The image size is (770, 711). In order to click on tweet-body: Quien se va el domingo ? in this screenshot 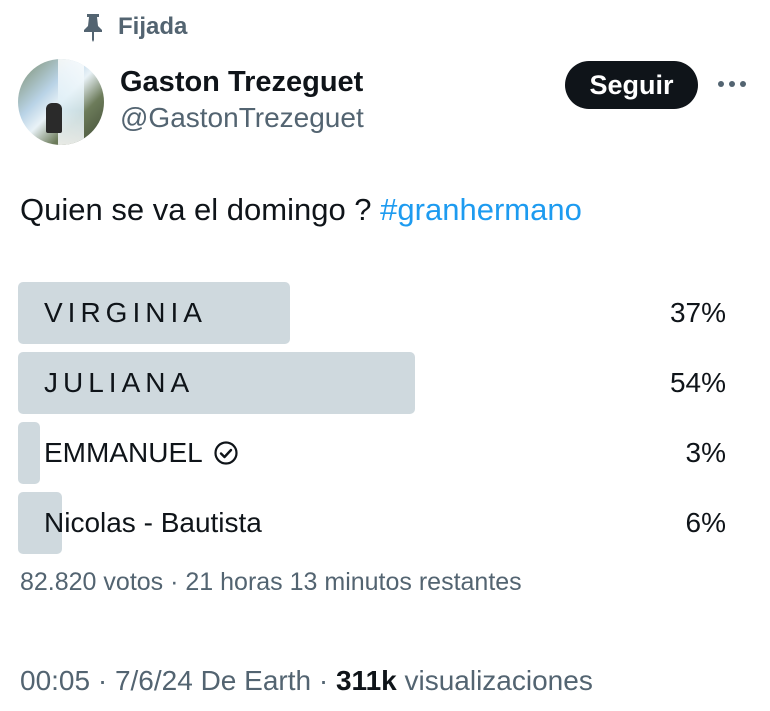, I will do `click(200, 209)`.